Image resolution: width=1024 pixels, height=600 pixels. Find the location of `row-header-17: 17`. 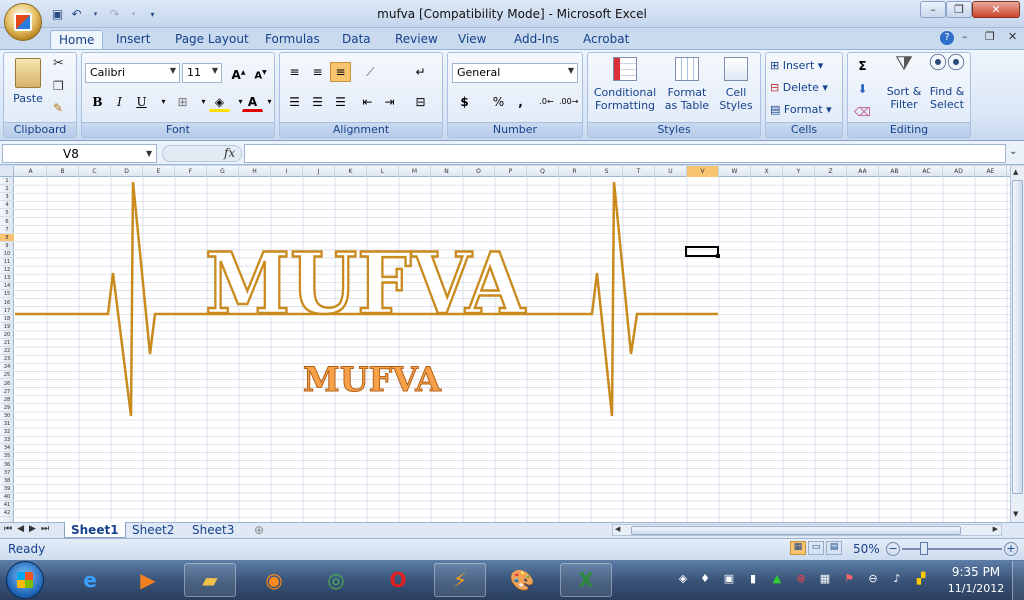

row-header-17: 17 is located at coordinates (7, 311).